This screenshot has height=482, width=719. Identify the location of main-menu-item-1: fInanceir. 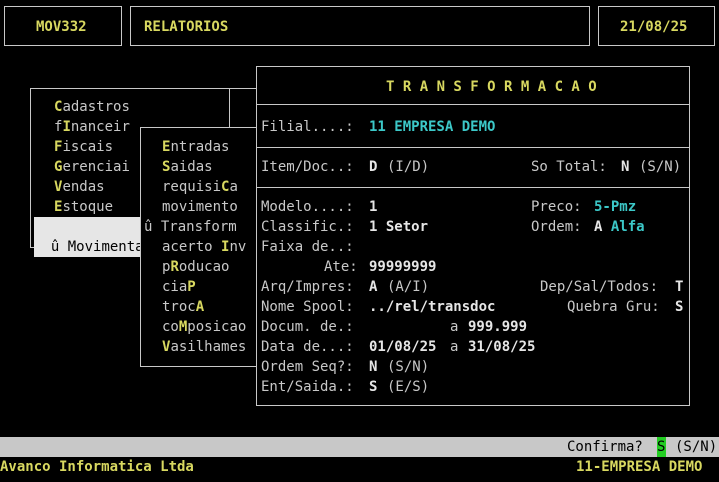
(92, 127).